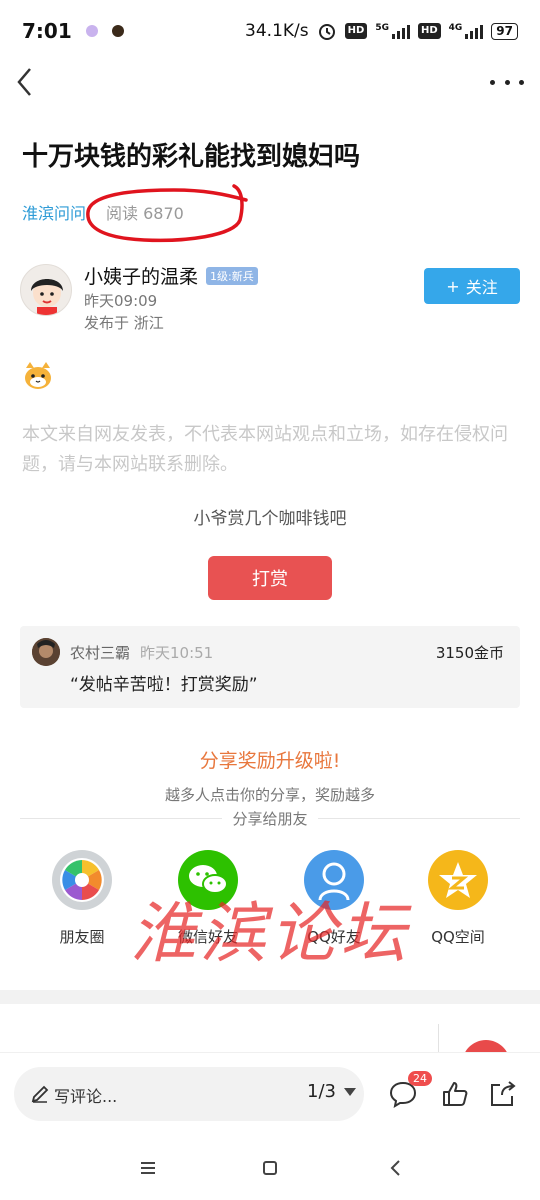 Image resolution: width=540 pixels, height=1200 pixels. I want to click on post-location: 发布于 浙江, so click(124, 323).